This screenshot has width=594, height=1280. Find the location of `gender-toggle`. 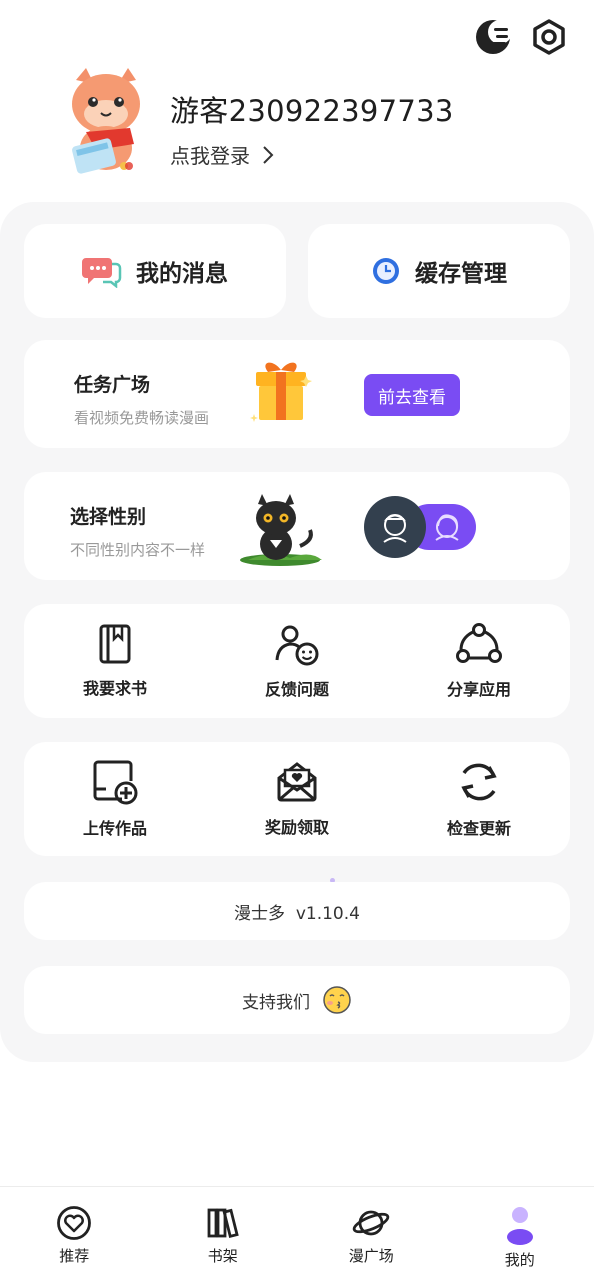

gender-toggle is located at coordinates (420, 527).